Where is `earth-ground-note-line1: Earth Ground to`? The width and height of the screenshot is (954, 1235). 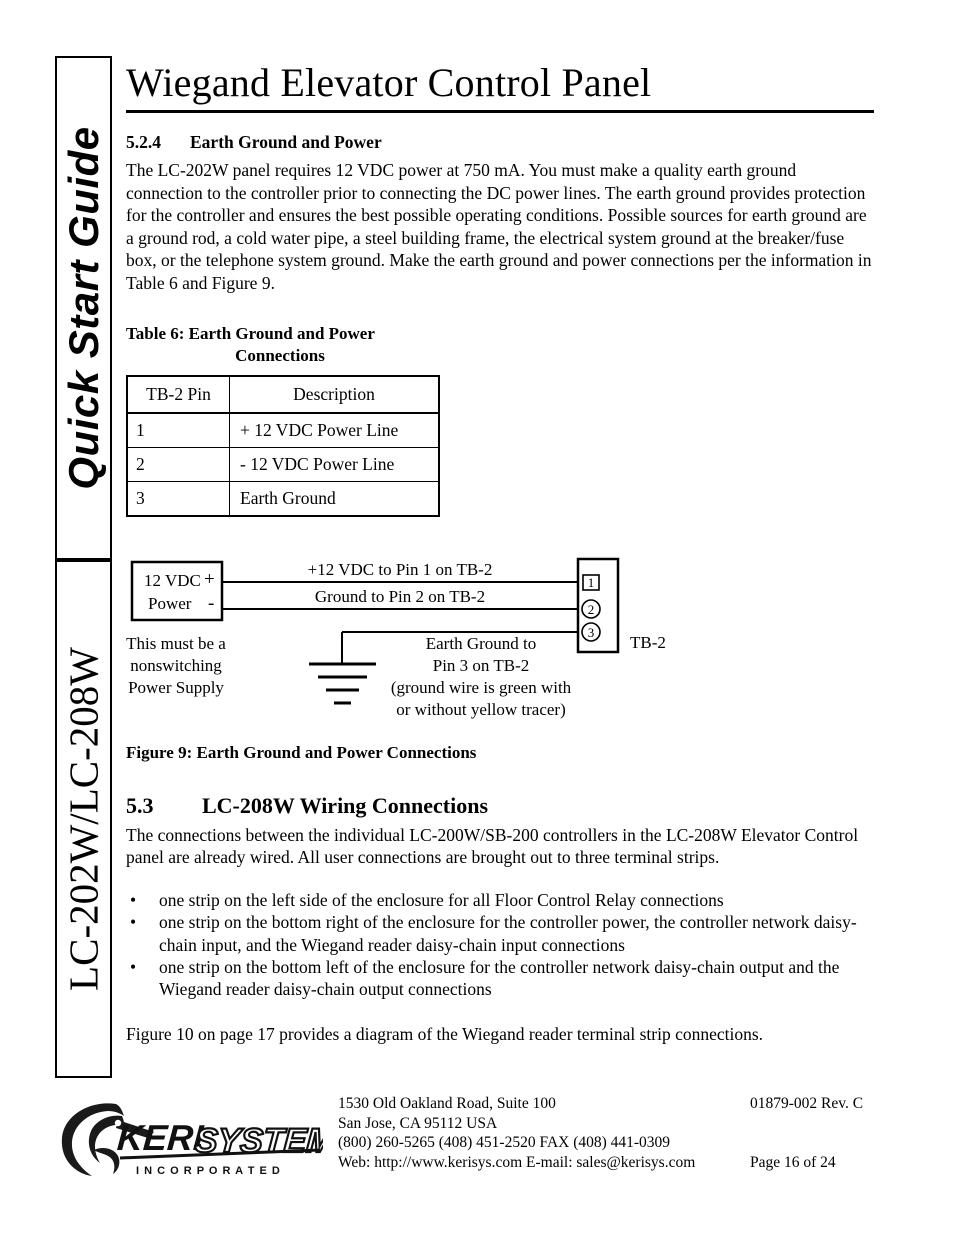 earth-ground-note-line1: Earth Ground to is located at coordinates (481, 643).